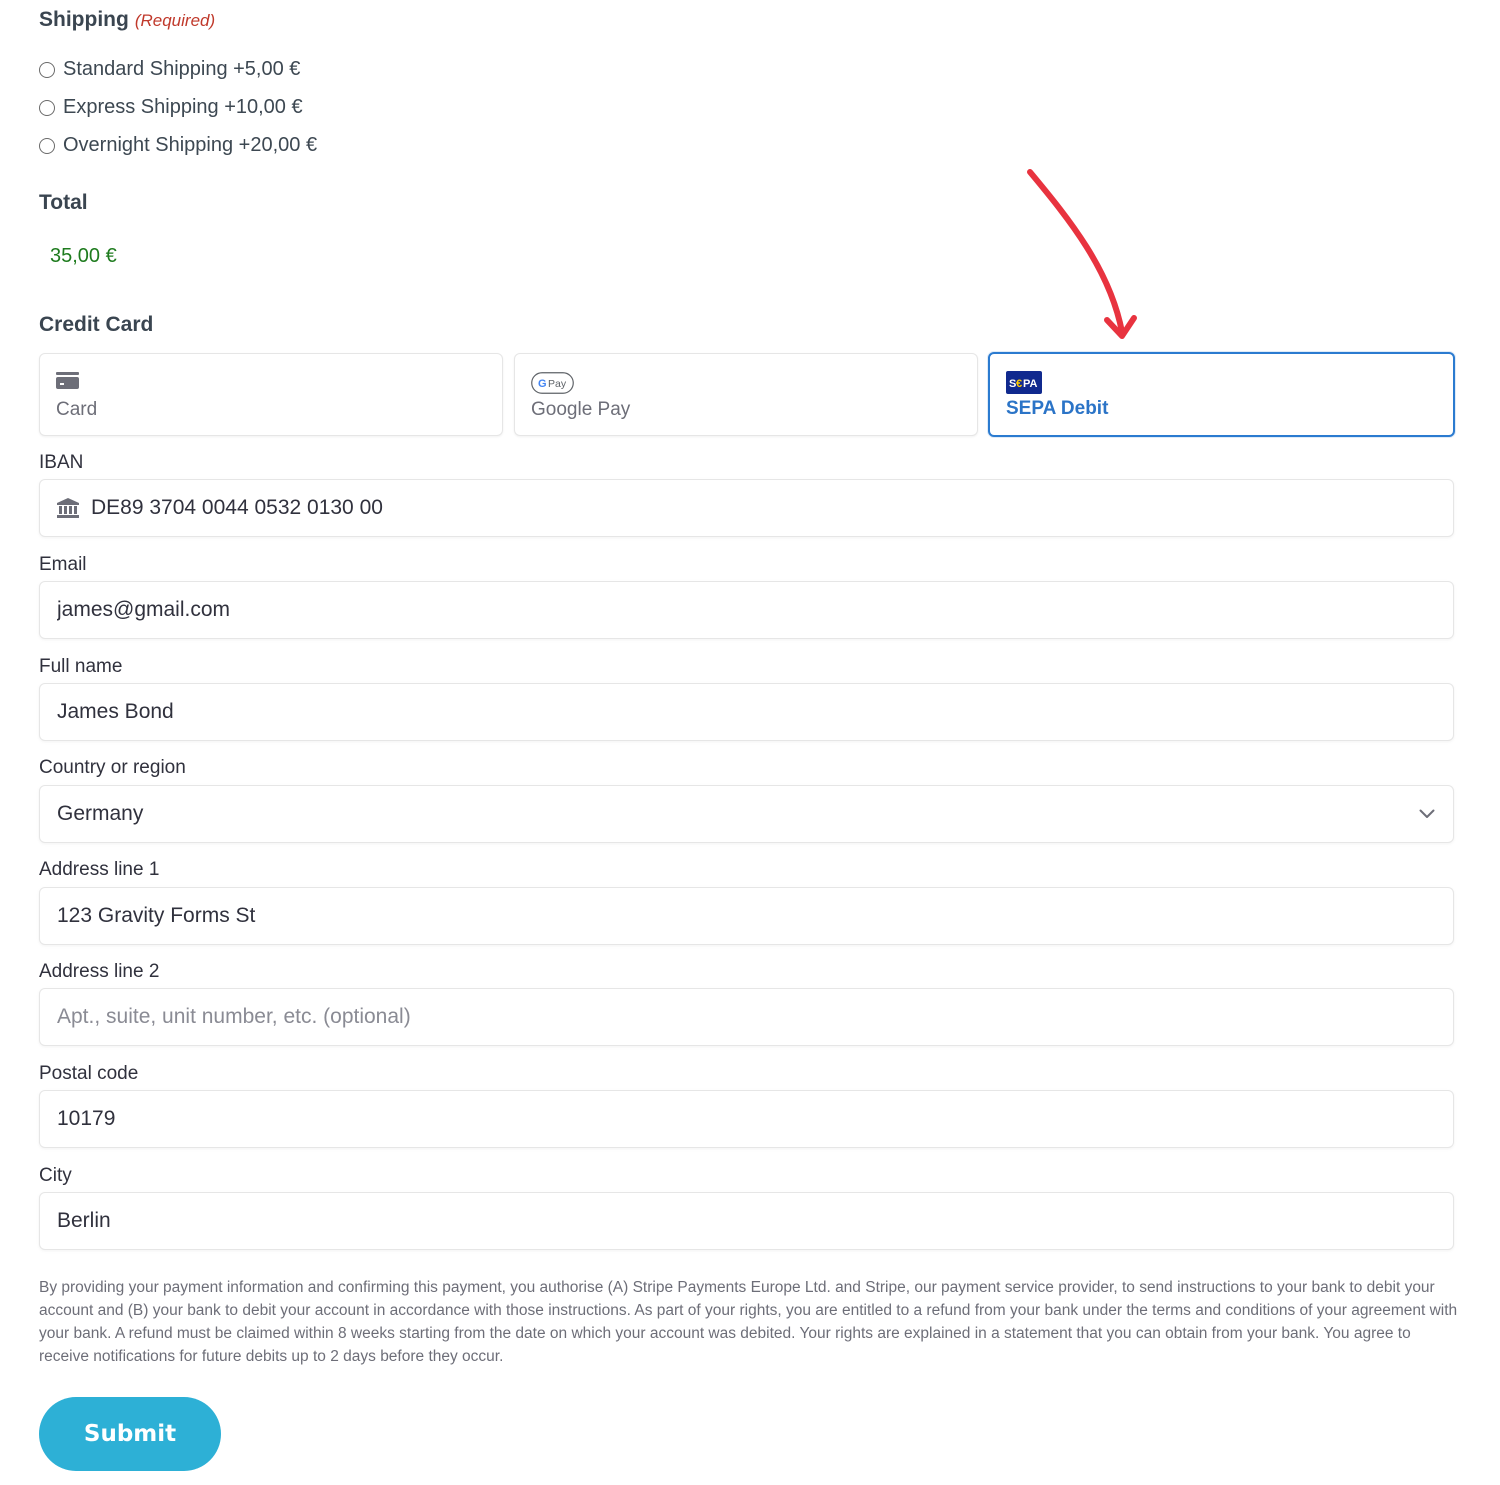 Image resolution: width=1500 pixels, height=1485 pixels. Describe the element at coordinates (55, 1175) in the screenshot. I see `city-label: City` at that location.